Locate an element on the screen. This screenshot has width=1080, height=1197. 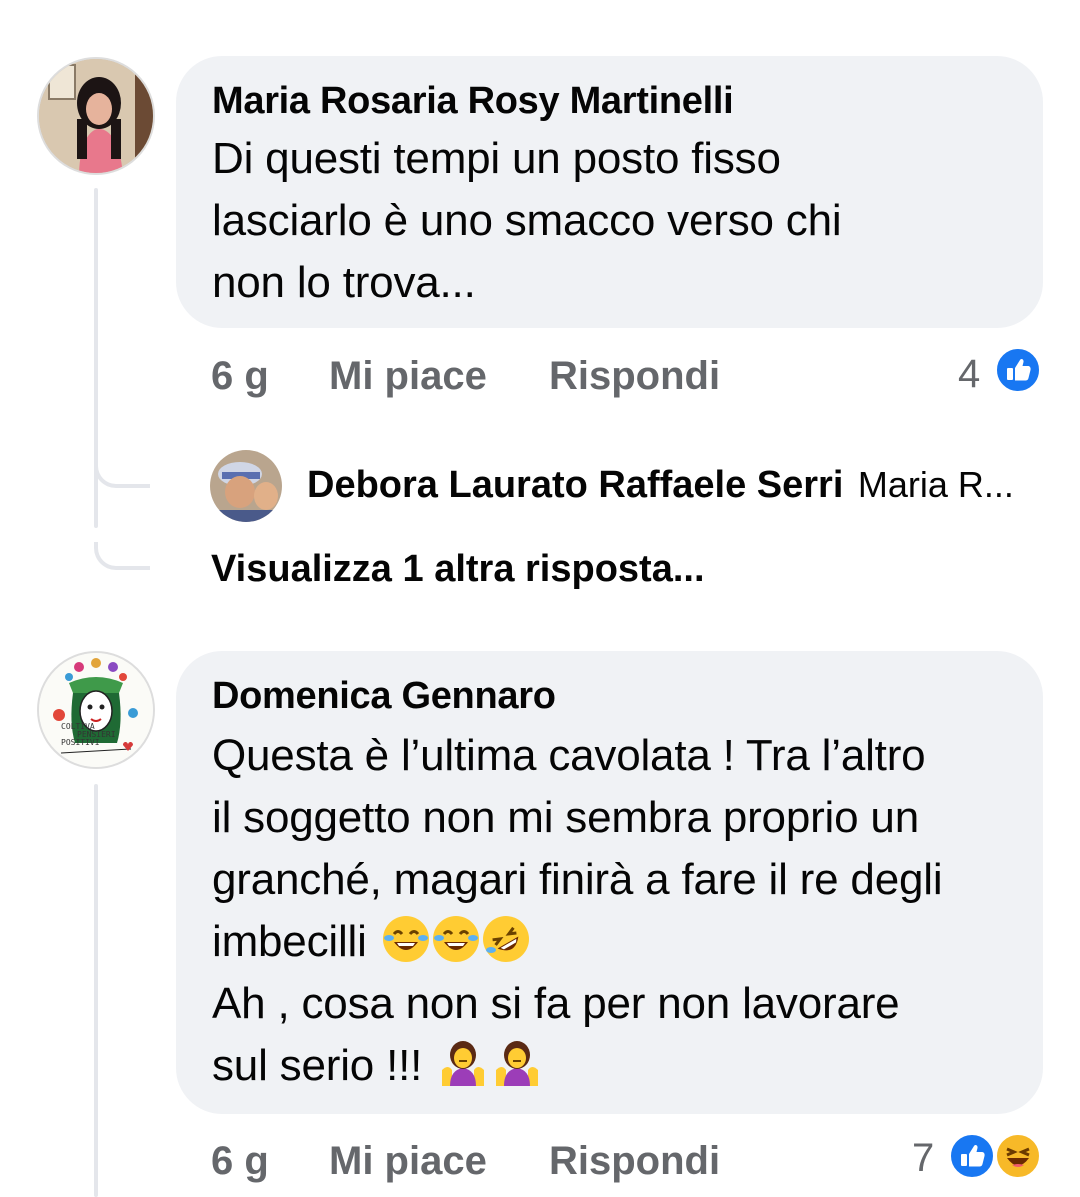
profile-artwork is located at coordinates (96, 710).